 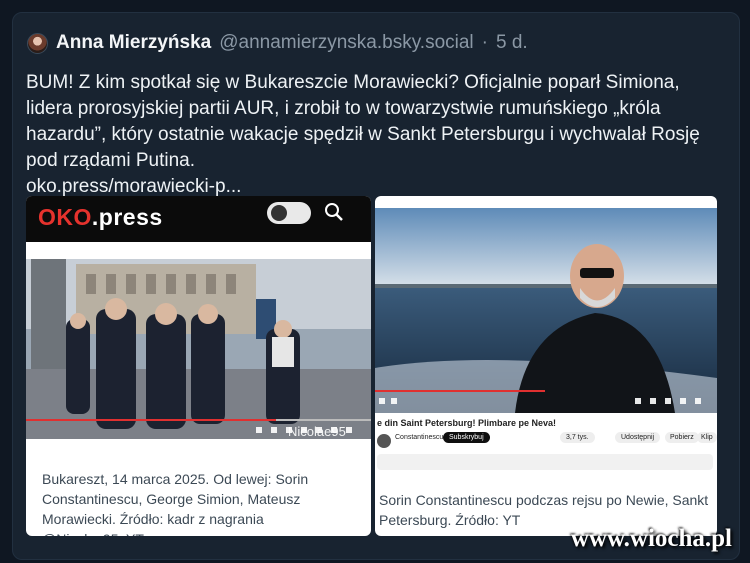 I want to click on yt-like-button: 3,7 tys., so click(x=577, y=437).